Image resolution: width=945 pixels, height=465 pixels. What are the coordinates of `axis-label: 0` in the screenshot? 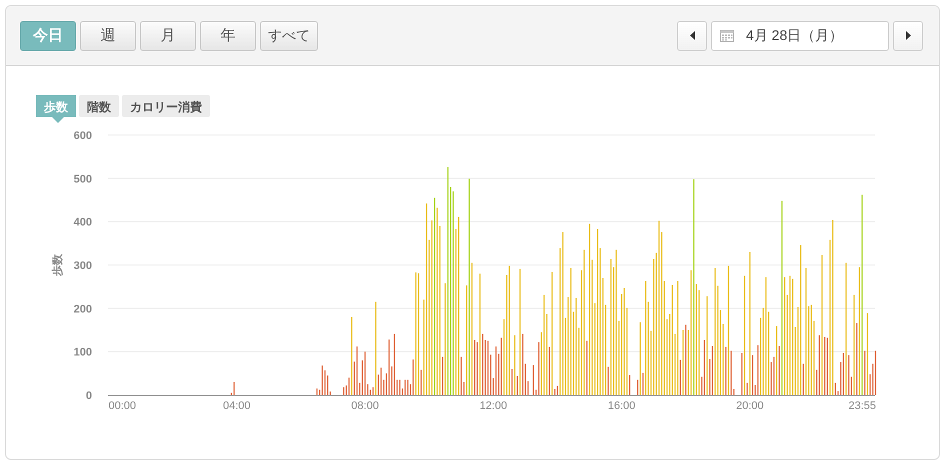 It's located at (89, 396).